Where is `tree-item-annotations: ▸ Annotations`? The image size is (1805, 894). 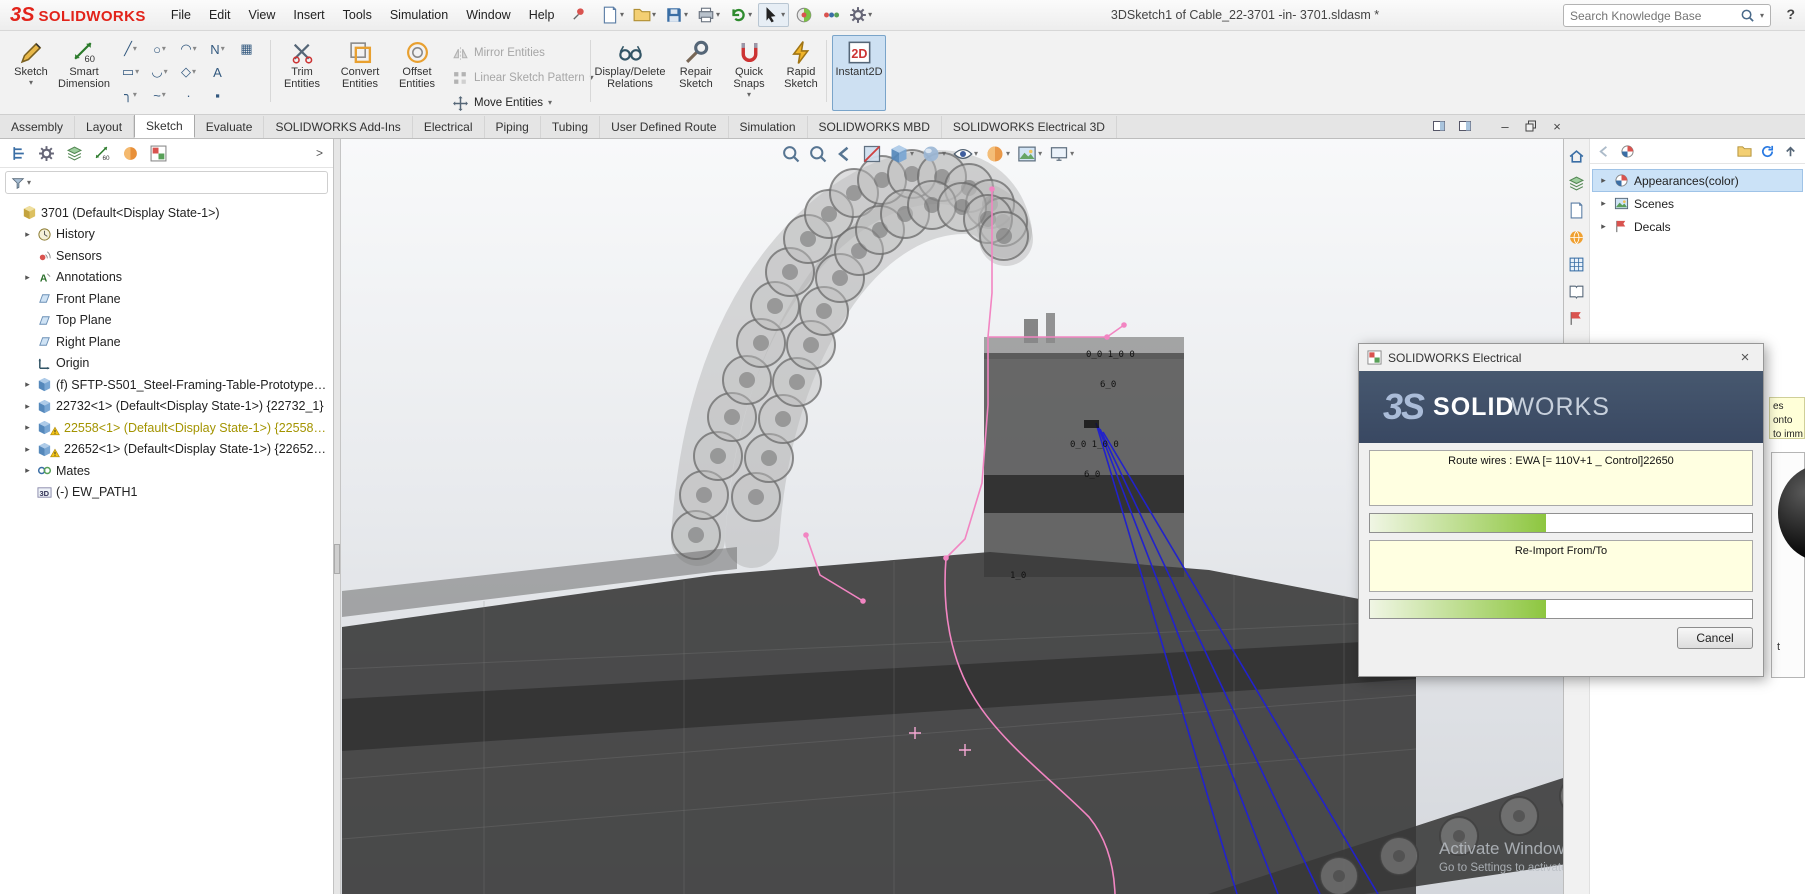
tree-item-annotations: ▸ Annotations is located at coordinates (166, 278).